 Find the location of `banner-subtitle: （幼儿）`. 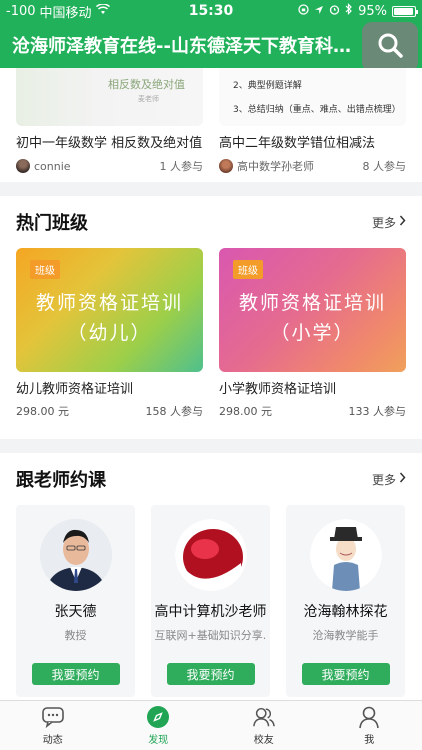

banner-subtitle: （幼儿） is located at coordinates (109, 333).